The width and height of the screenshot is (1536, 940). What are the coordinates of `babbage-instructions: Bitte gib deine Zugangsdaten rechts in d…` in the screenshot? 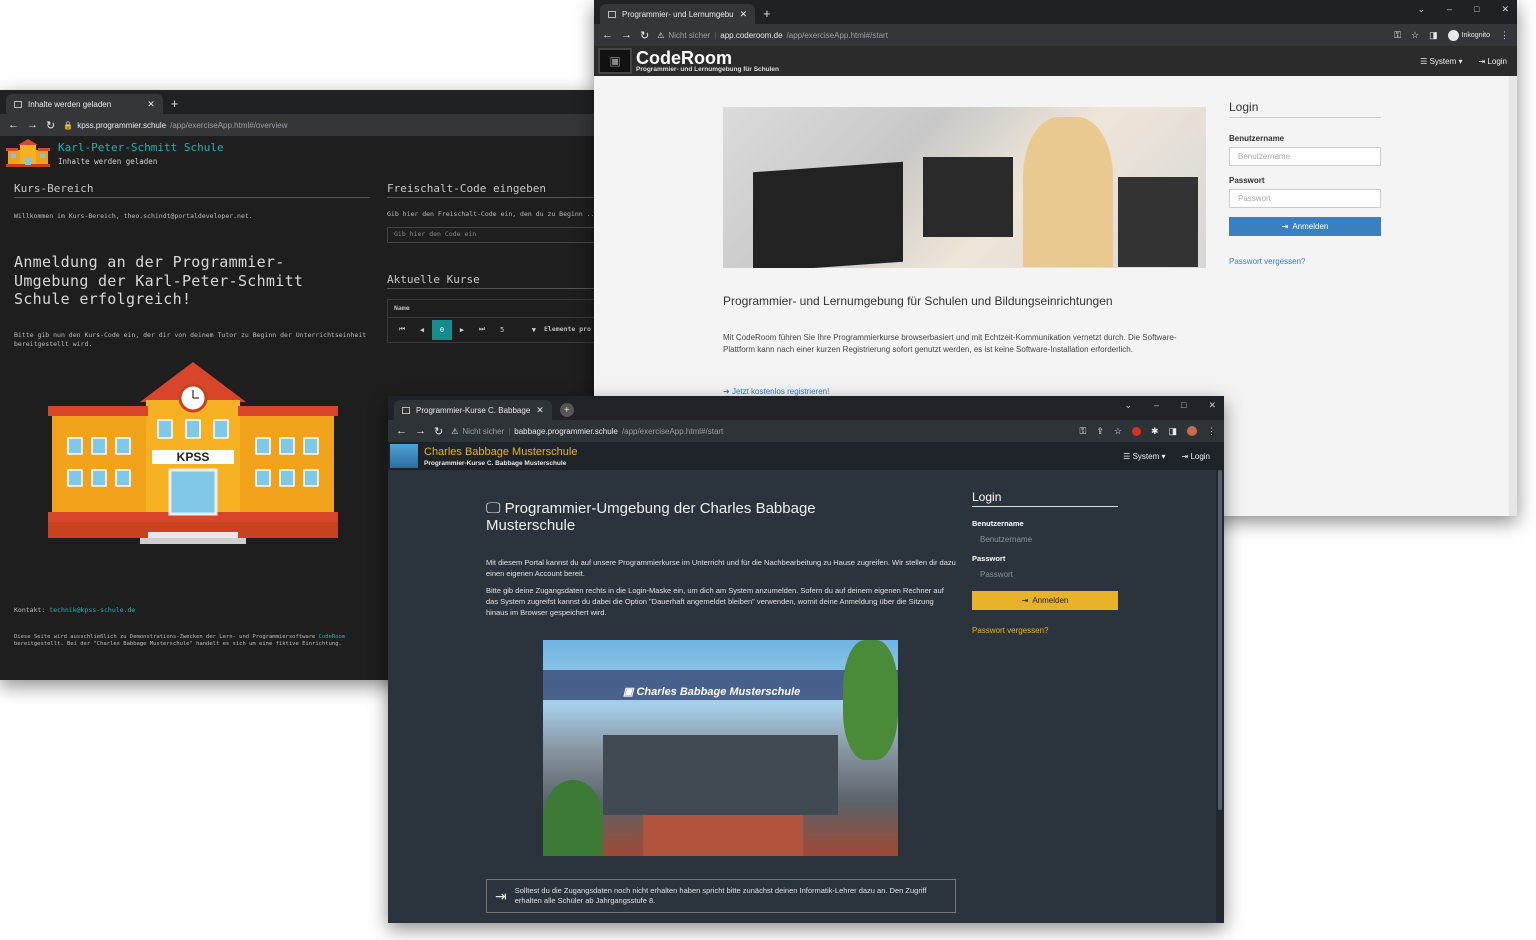 It's located at (715, 601).